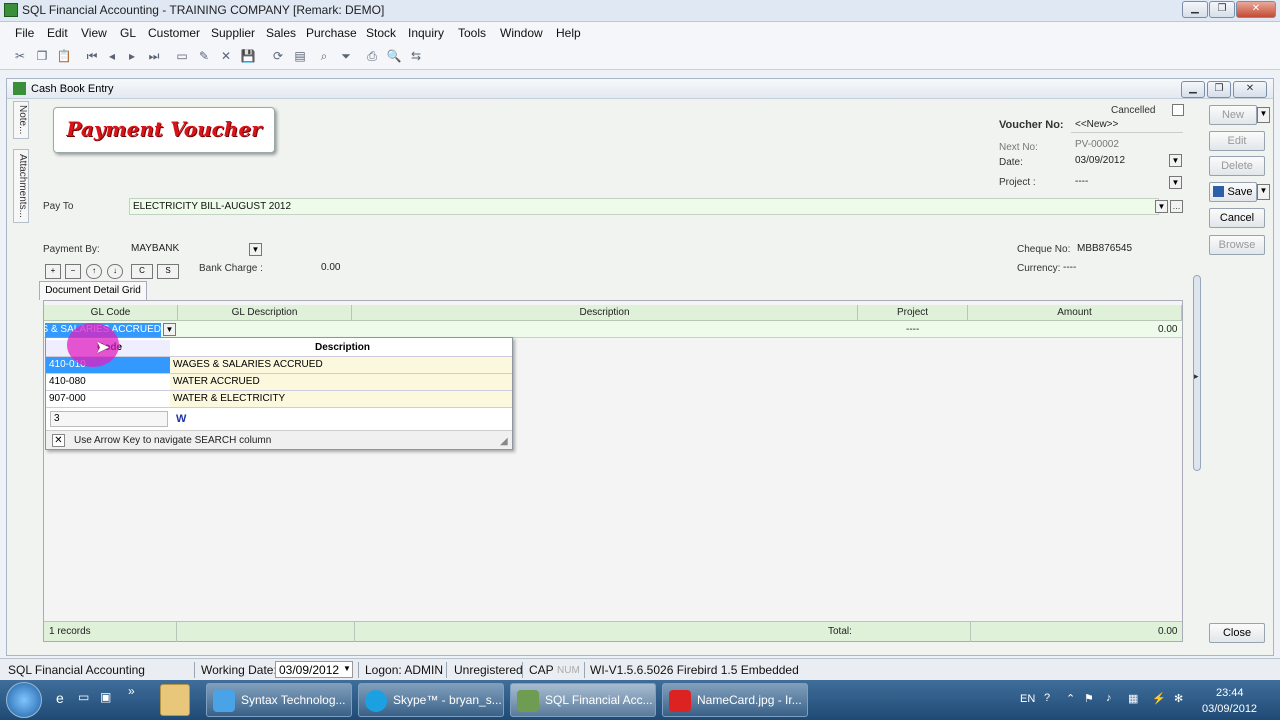 The image size is (1280, 720). What do you see at coordinates (1096, 124) in the screenshot?
I see `voucher-no-value: <<New>>` at bounding box center [1096, 124].